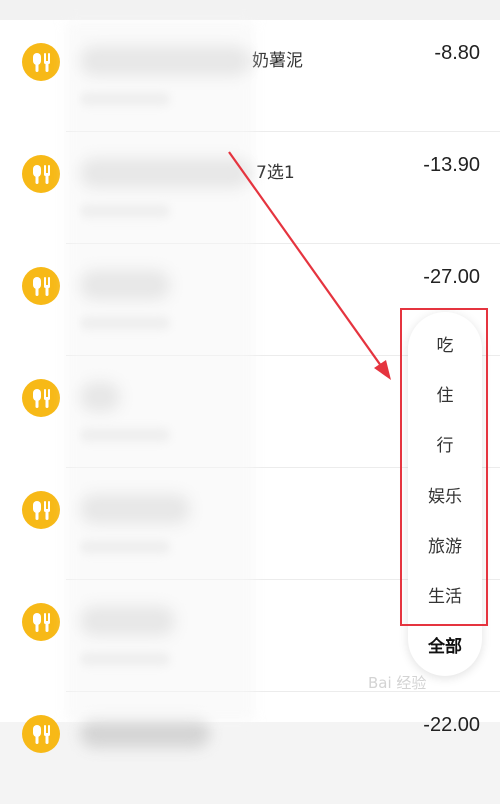 The width and height of the screenshot is (500, 804). What do you see at coordinates (309, 265) in the screenshot?
I see `annotation-arrow` at bounding box center [309, 265].